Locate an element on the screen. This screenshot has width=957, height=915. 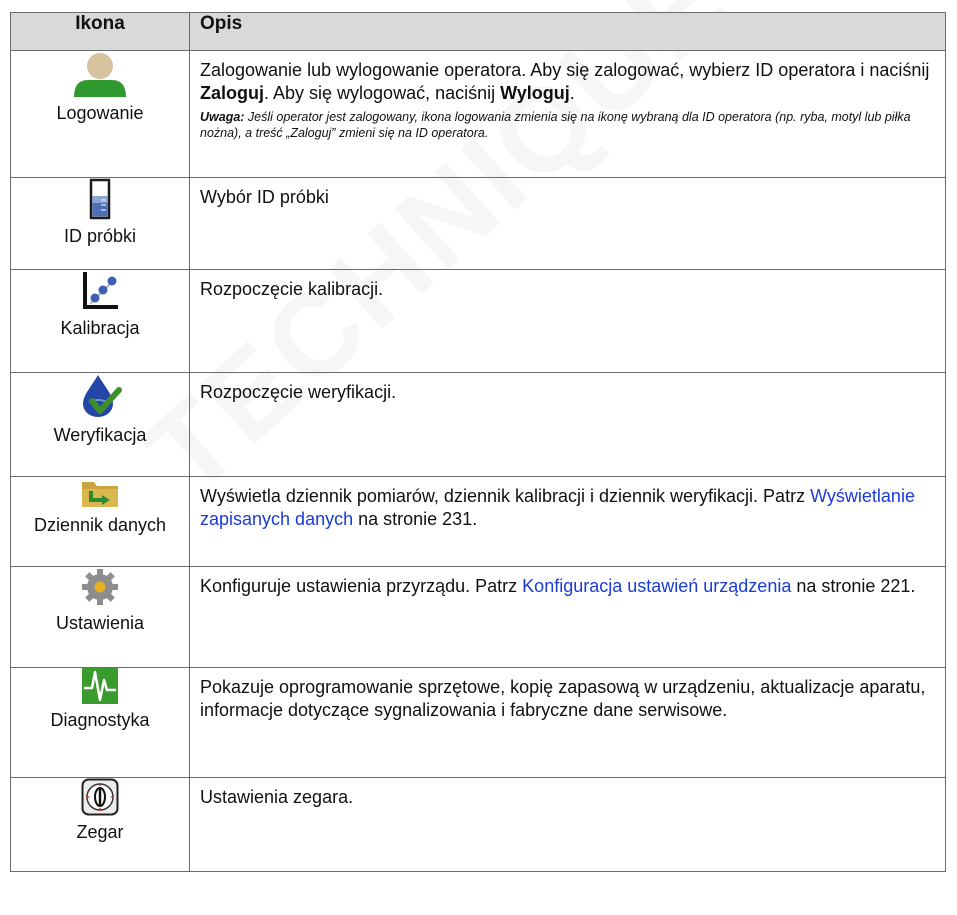
desc-text: . Aby się wylogować, naciśnij is located at coordinates (382, 93).